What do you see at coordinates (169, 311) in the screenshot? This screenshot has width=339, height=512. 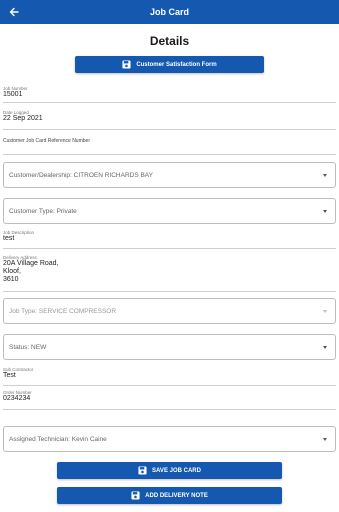 I see `job-type-dropdown: Job Type: SERVICE COMPRESSOR` at bounding box center [169, 311].